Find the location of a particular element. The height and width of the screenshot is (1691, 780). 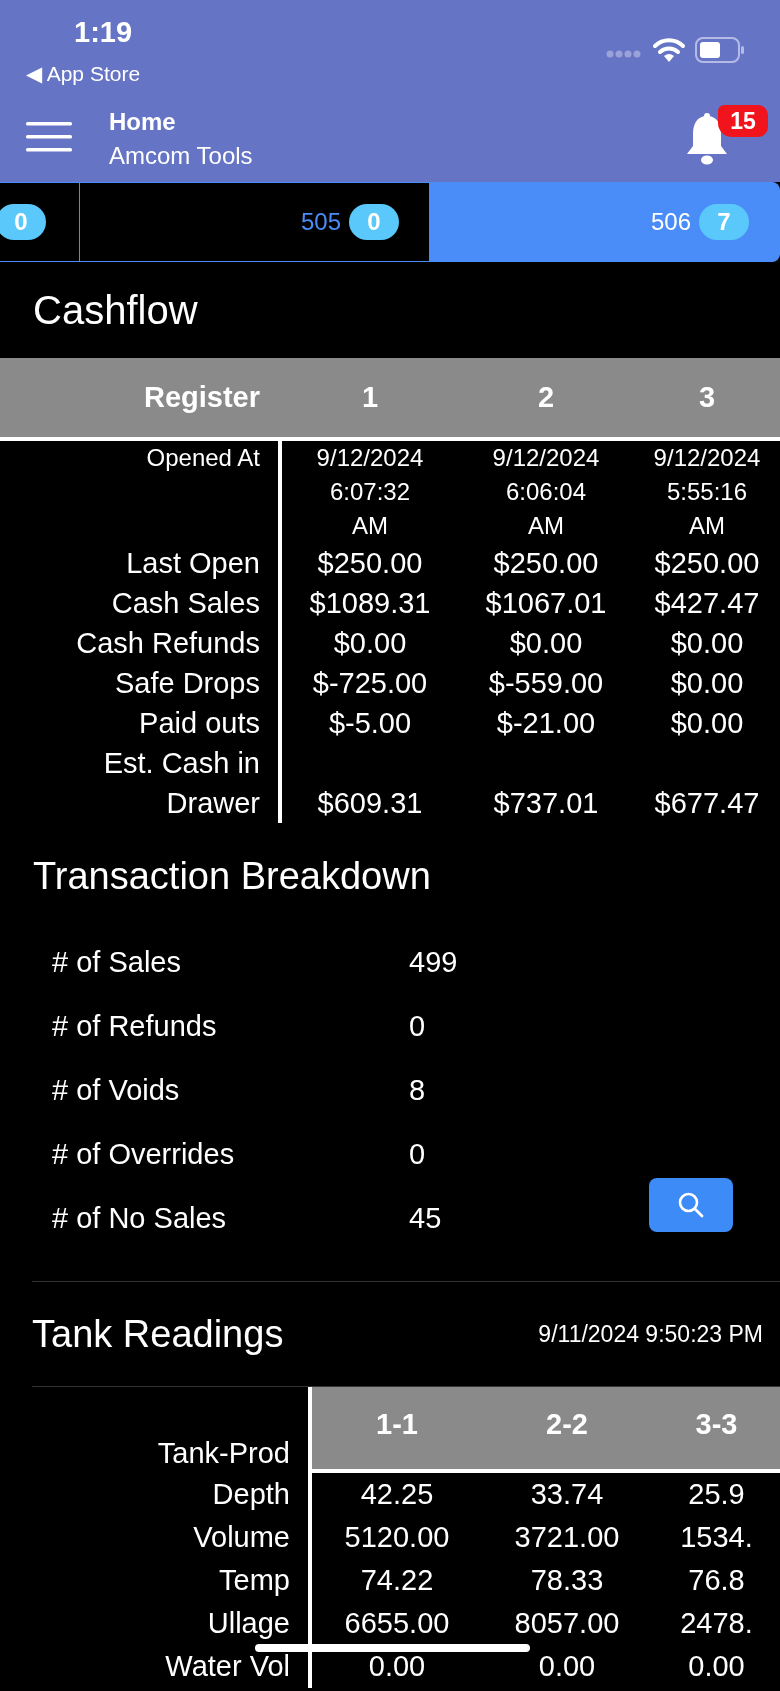

tab-label: 505 is located at coordinates (320, 222).